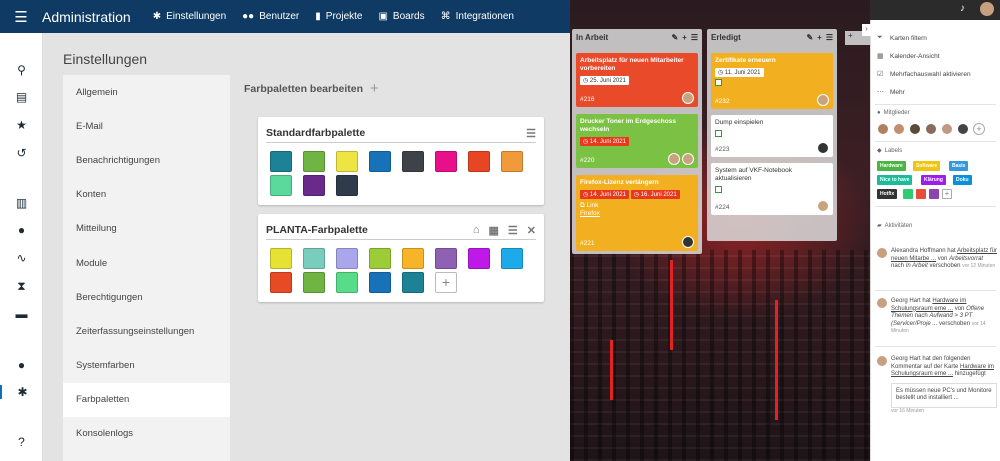 The height and width of the screenshot is (461, 1000). I want to click on add-label-button: +, so click(947, 194).